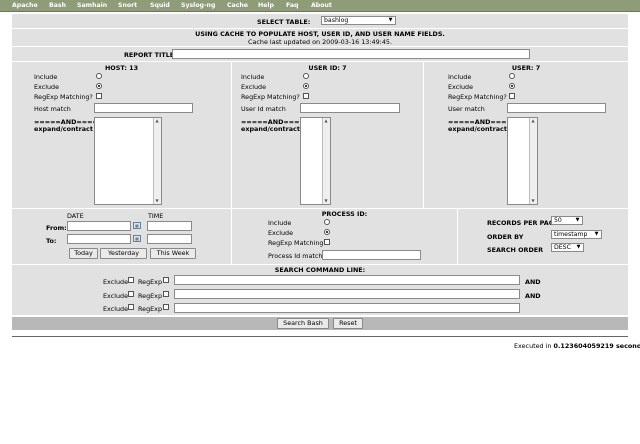 The height and width of the screenshot is (444, 640). I want to click on user-exclude-radio, so click(512, 86).